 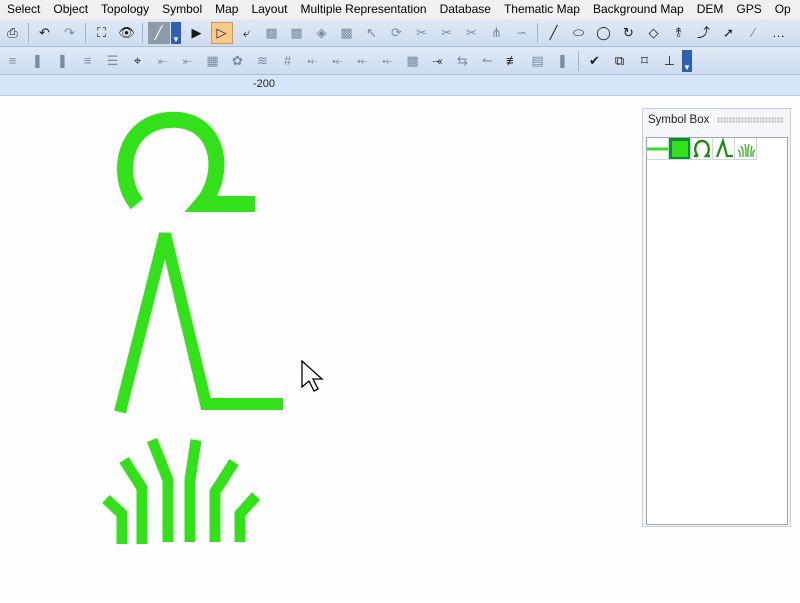 What do you see at coordinates (488, 61) in the screenshot?
I see `fillet-icon: ↼` at bounding box center [488, 61].